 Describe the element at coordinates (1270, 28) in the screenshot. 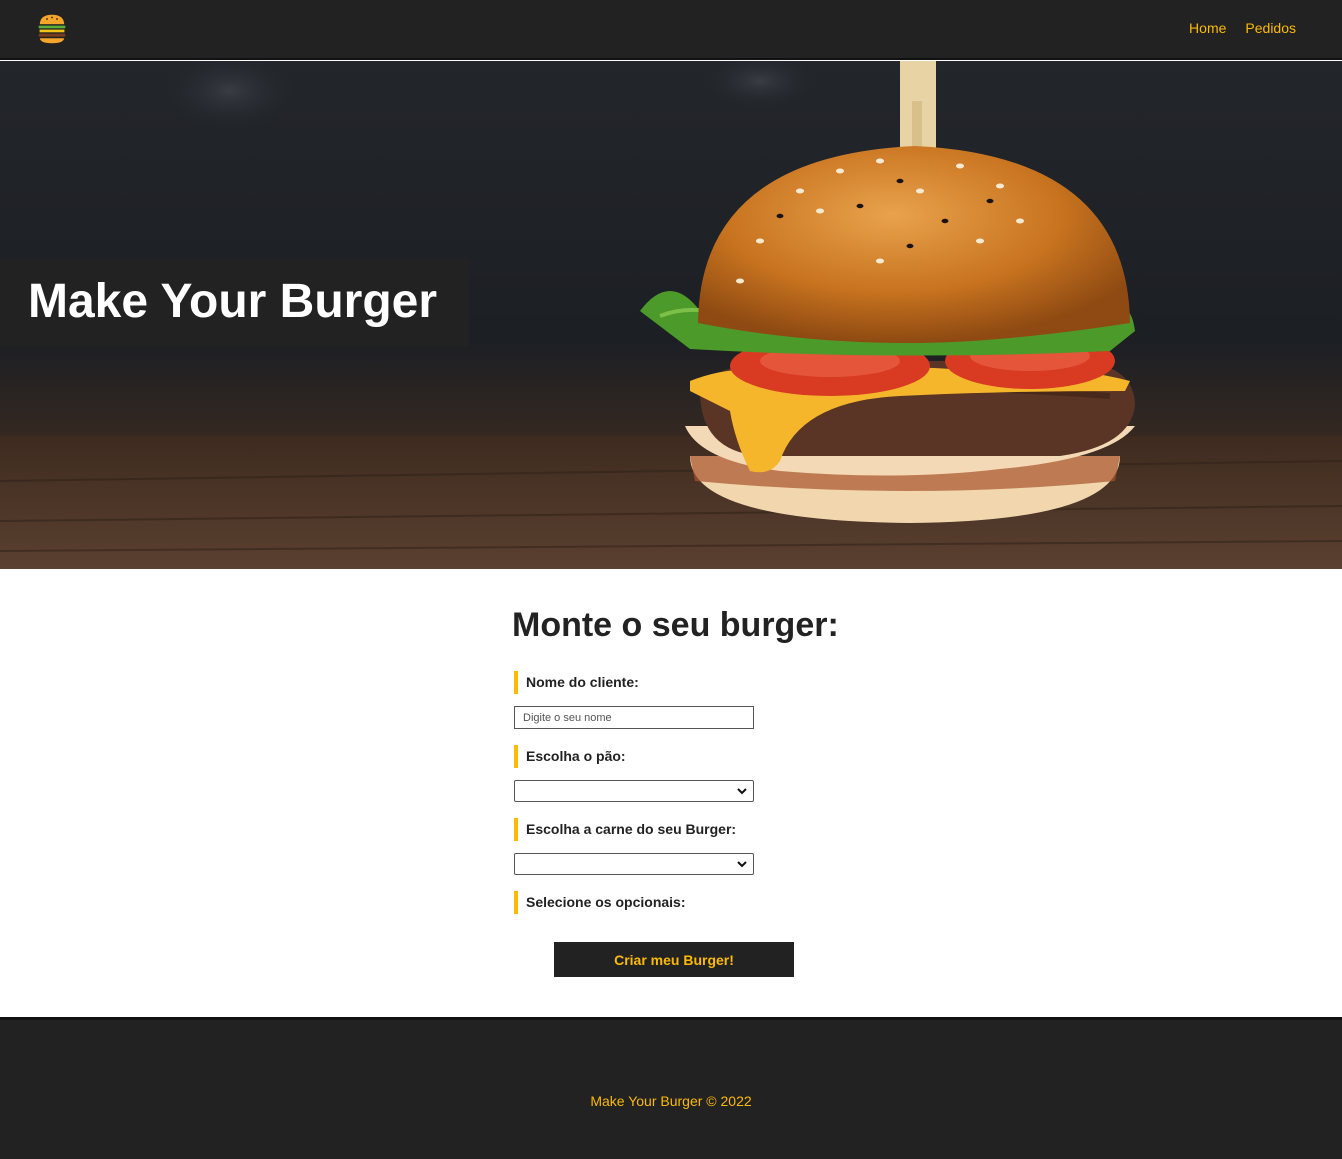

I see `nav-link-pedidos: Pedidos` at that location.